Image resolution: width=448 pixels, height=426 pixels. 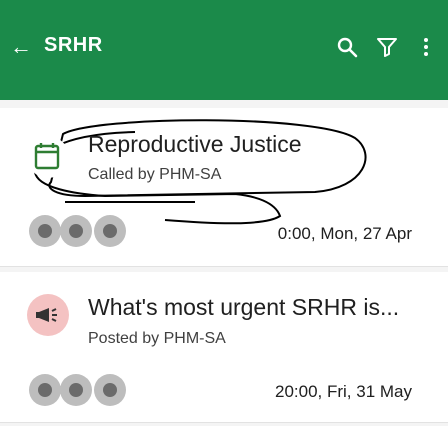 What do you see at coordinates (343, 391) in the screenshot?
I see `item-date: 20:00, Fri, 31 May` at bounding box center [343, 391].